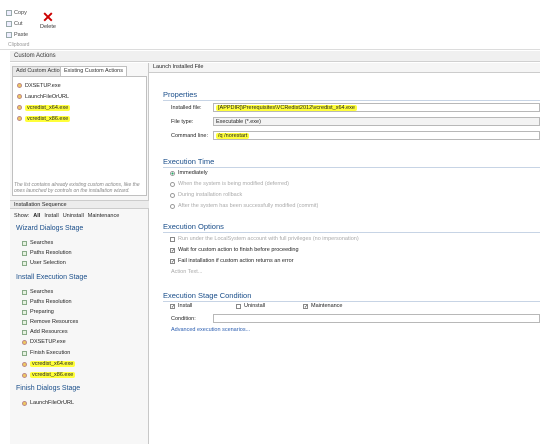 Image resolution: width=540 pixels, height=444 pixels. I want to click on delete-button: ✕ Delete, so click(48, 20).